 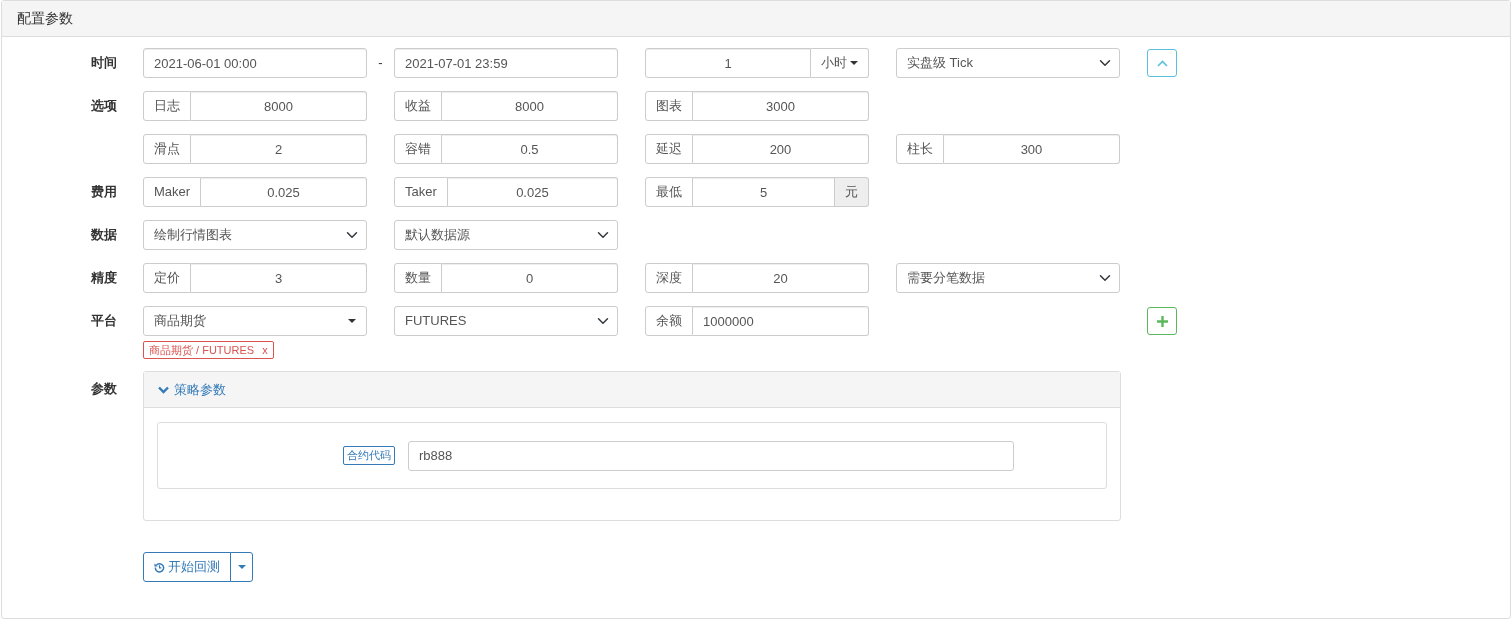 I want to click on row-label: 选项, so click(x=104, y=106).